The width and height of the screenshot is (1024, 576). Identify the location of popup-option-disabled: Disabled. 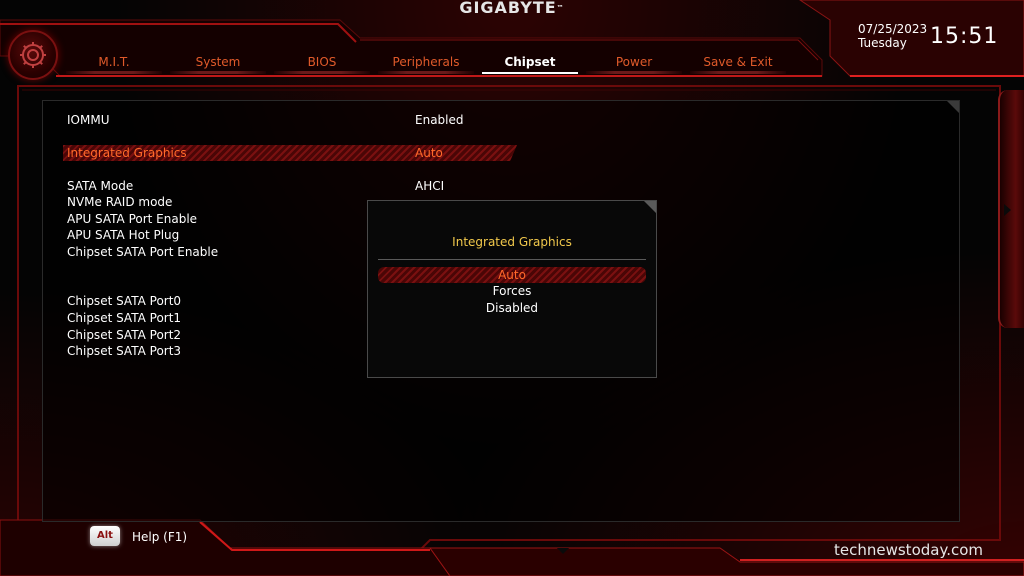
(512, 308).